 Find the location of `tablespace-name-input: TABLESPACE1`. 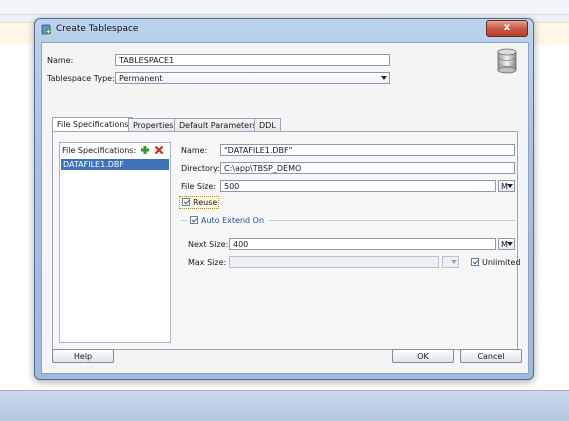

tablespace-name-input: TABLESPACE1 is located at coordinates (252, 60).